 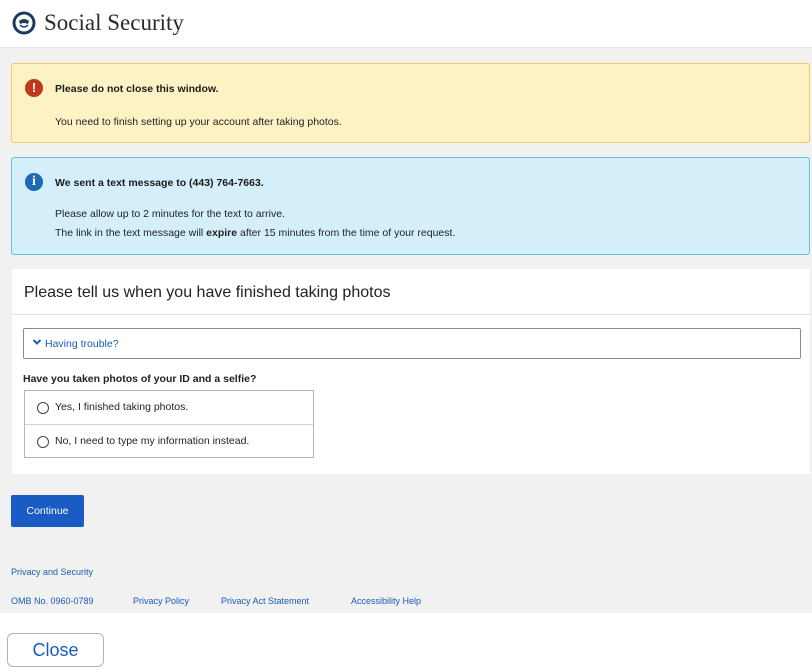 I want to click on privacy-policy-link: Privacy Policy, so click(x=161, y=601).